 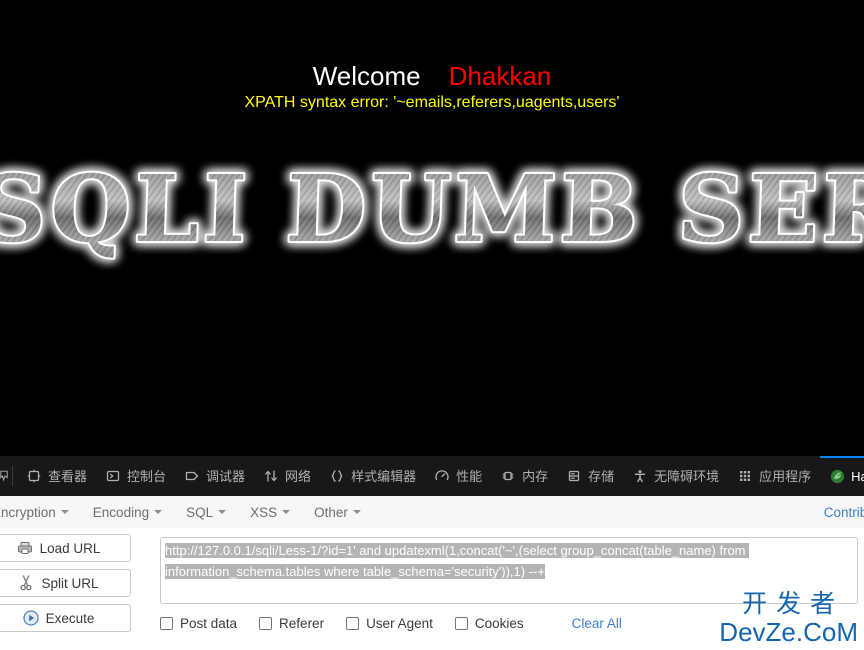 What do you see at coordinates (837, 476) in the screenshot?
I see `hackbar-icon` at bounding box center [837, 476].